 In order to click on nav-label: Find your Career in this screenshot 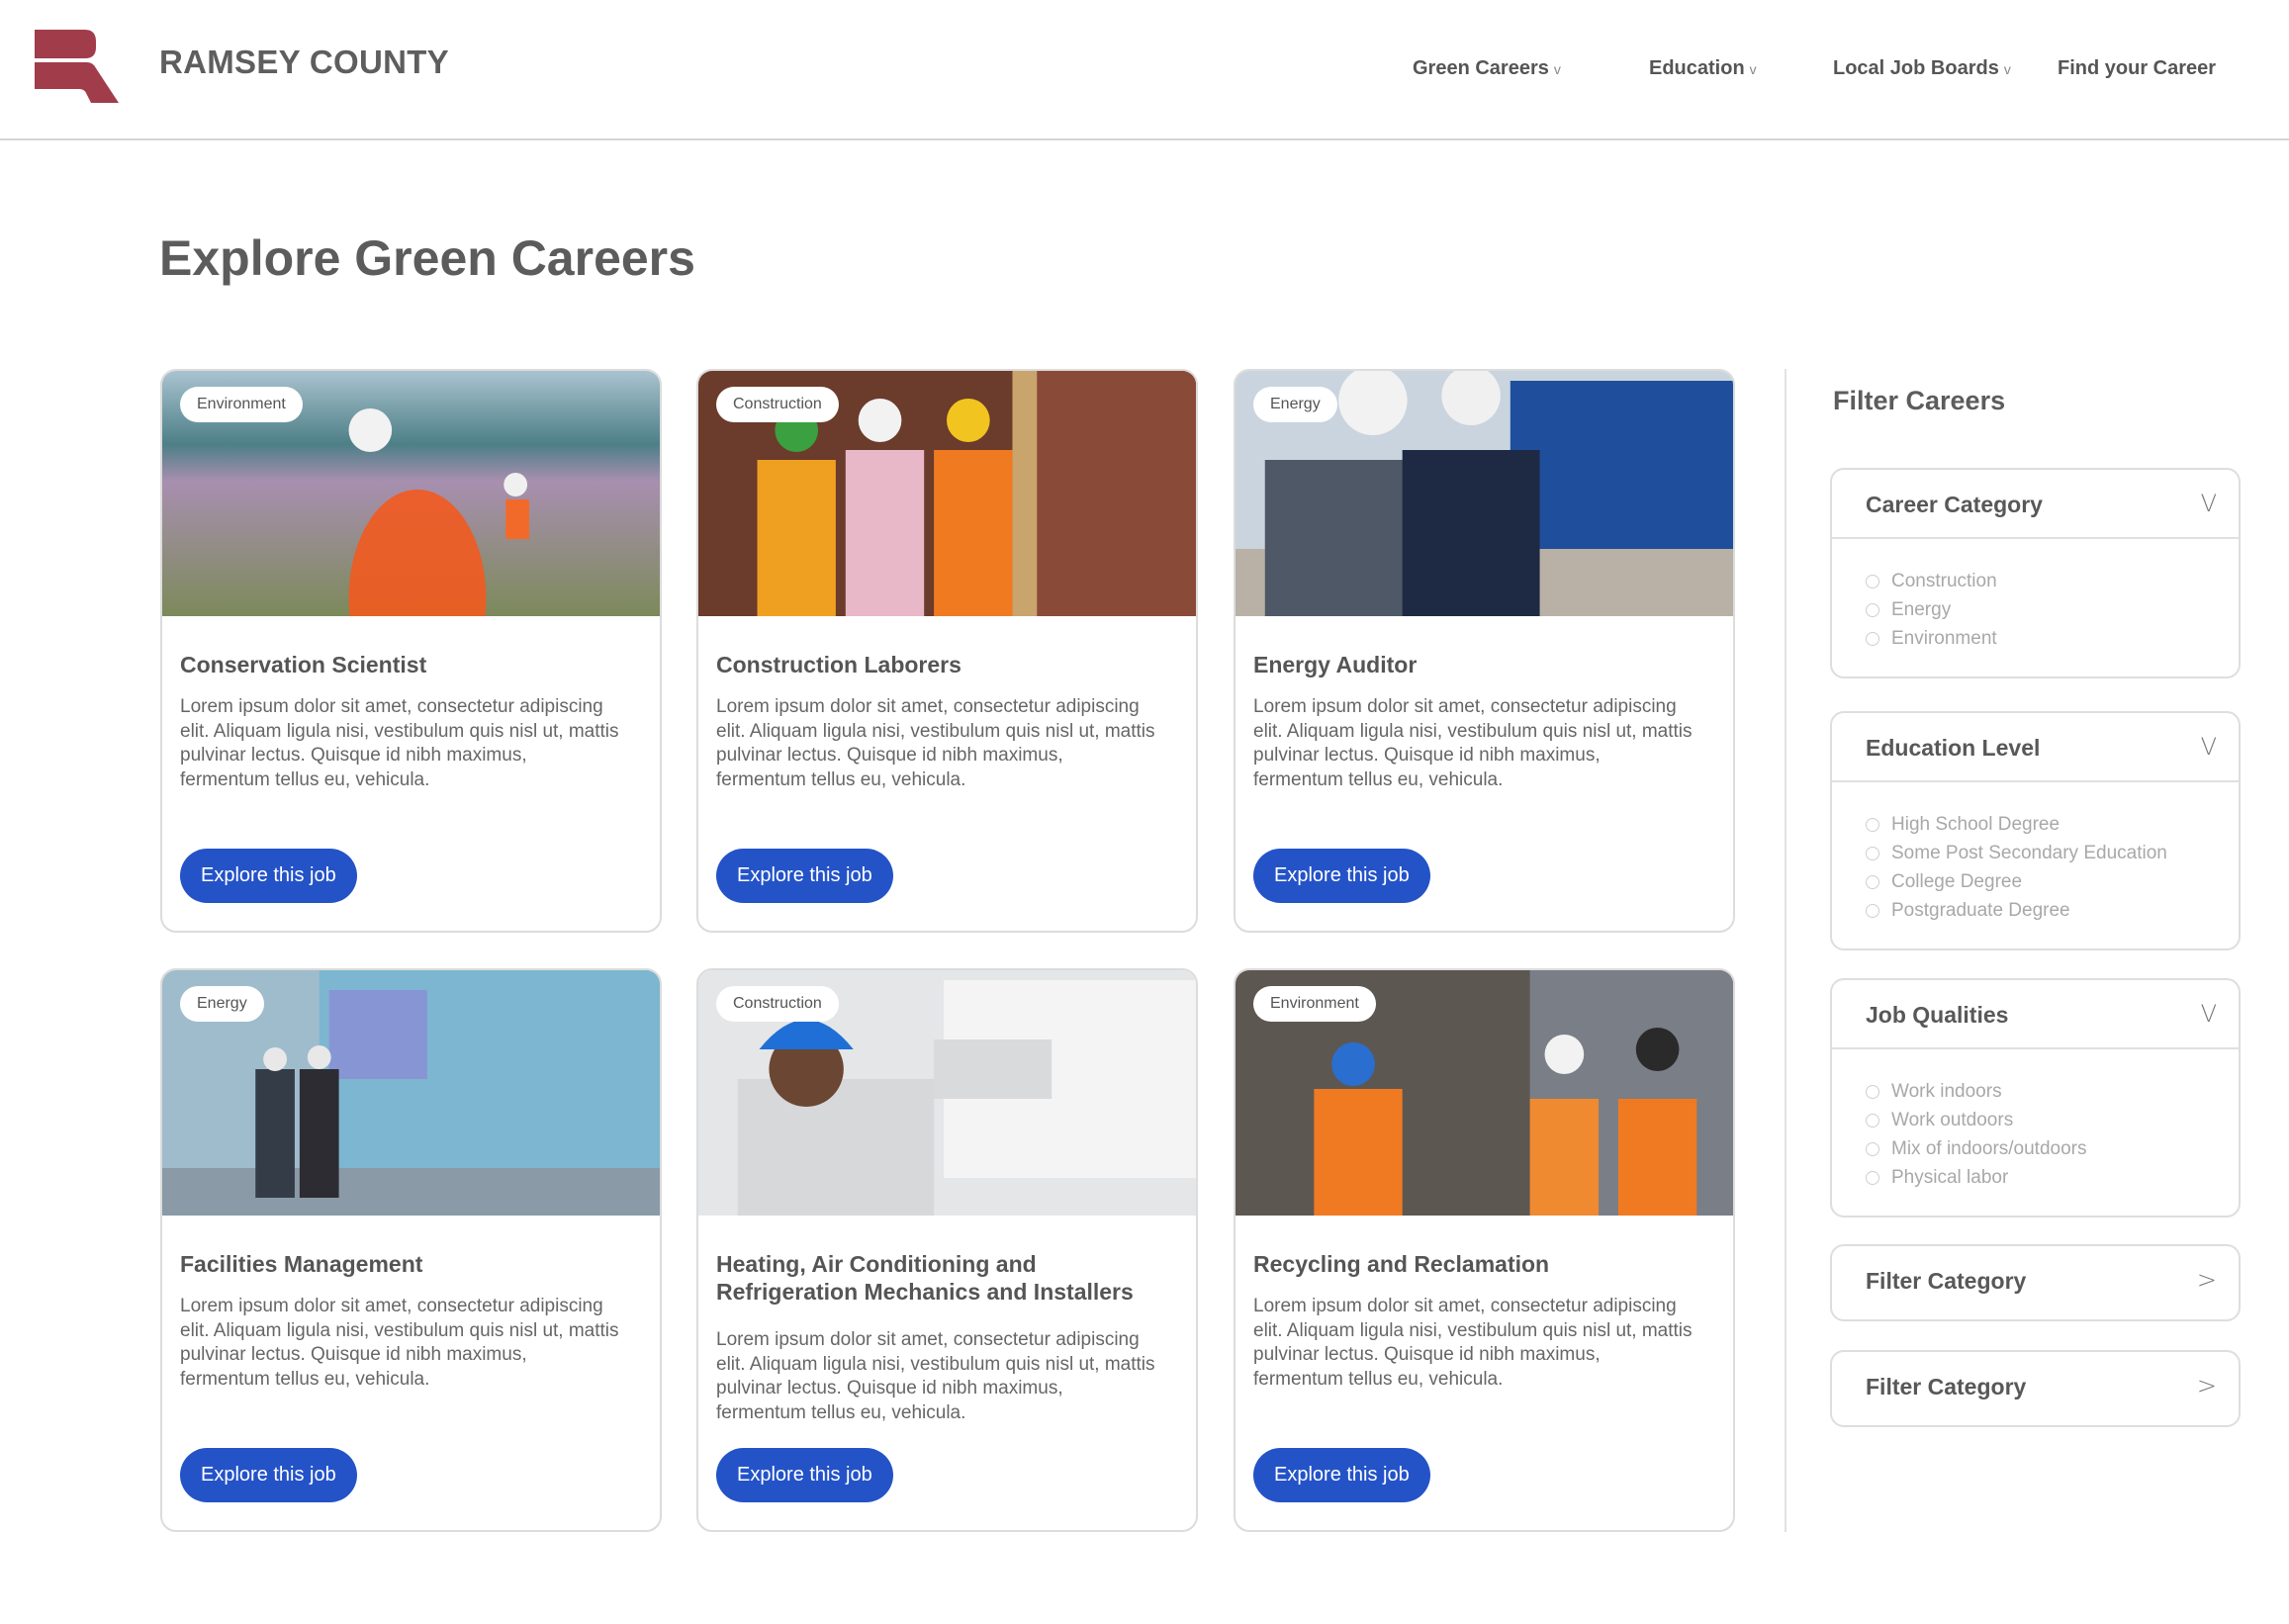, I will do `click(2137, 68)`.